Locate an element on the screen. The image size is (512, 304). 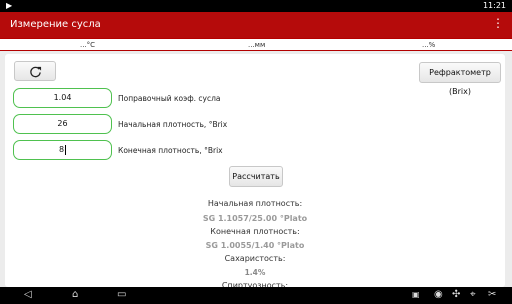
refresh-icon is located at coordinates (36, 72).